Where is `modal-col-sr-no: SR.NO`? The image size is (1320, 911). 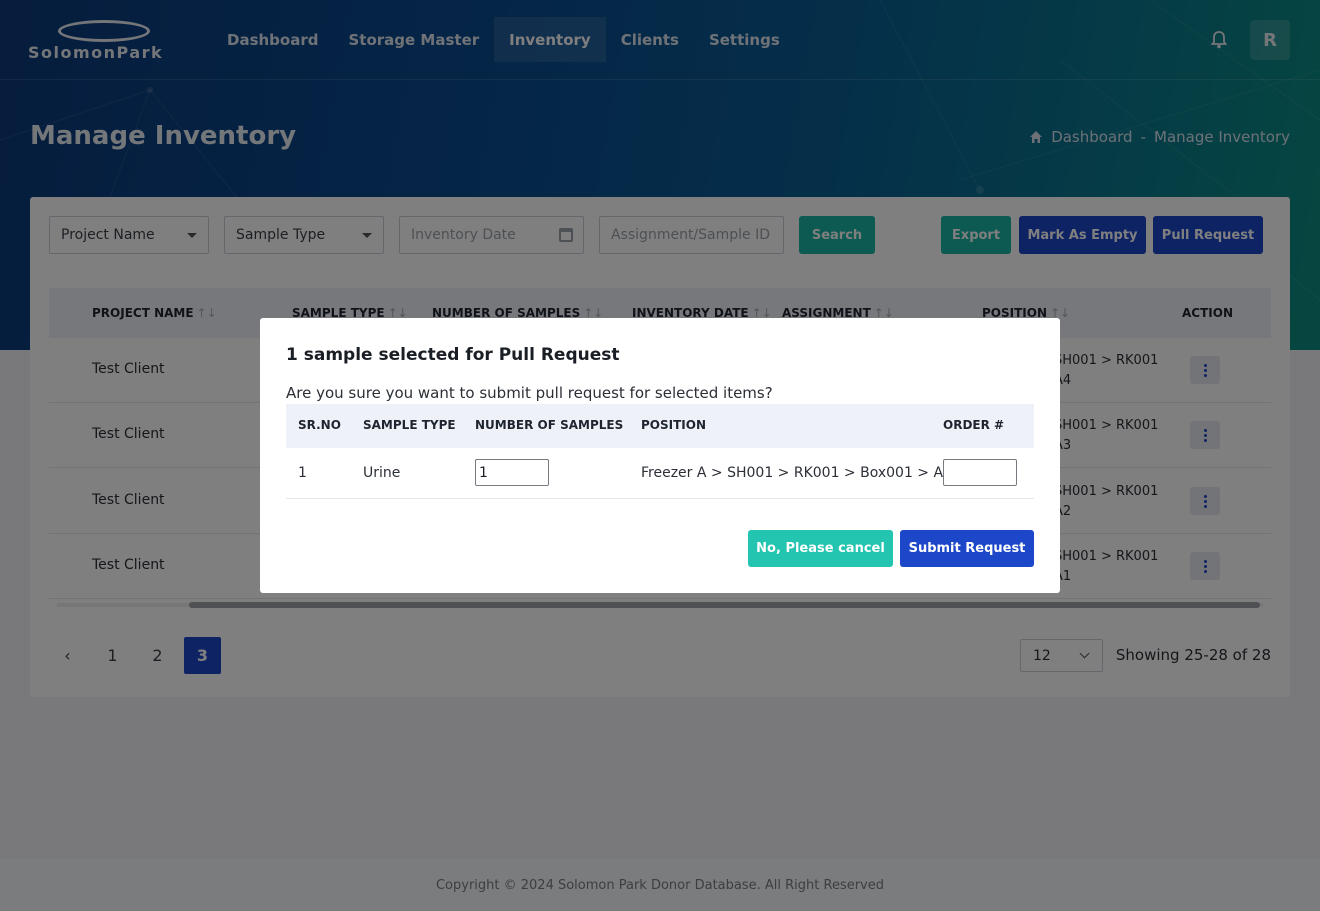
modal-col-sr-no: SR.NO is located at coordinates (319, 425).